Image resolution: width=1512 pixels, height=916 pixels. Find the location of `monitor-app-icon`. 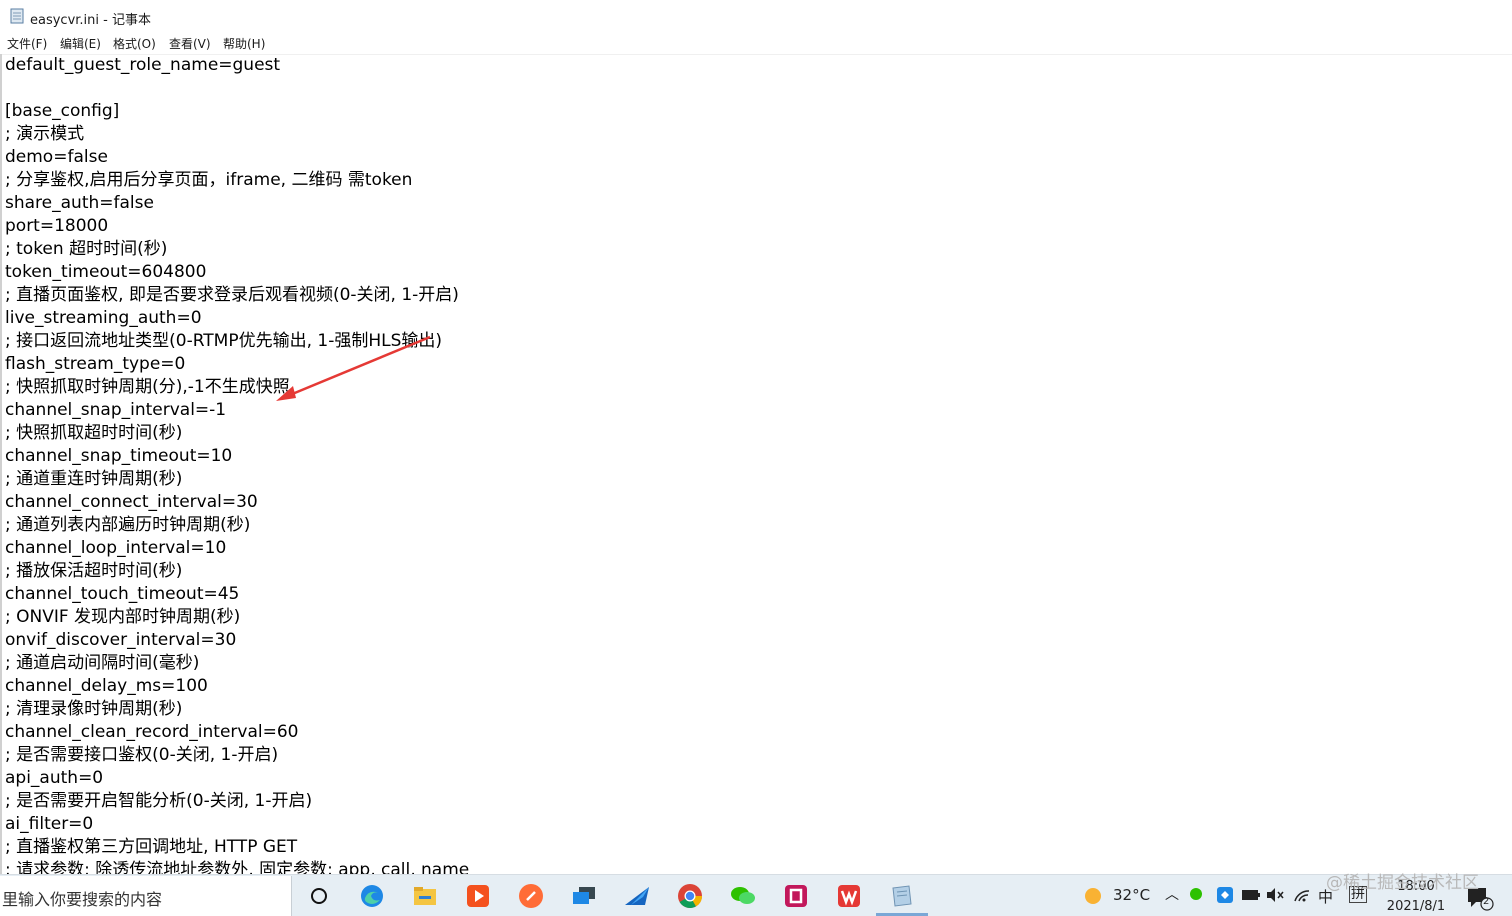

monitor-app-icon is located at coordinates (584, 896).